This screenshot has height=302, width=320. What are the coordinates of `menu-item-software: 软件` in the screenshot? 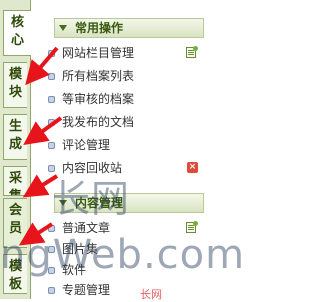 It's located at (127, 270).